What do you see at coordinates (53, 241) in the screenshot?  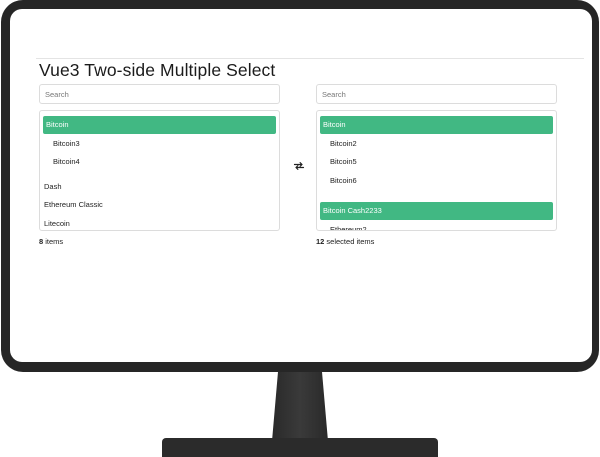 I see `left-count-suffix: items` at bounding box center [53, 241].